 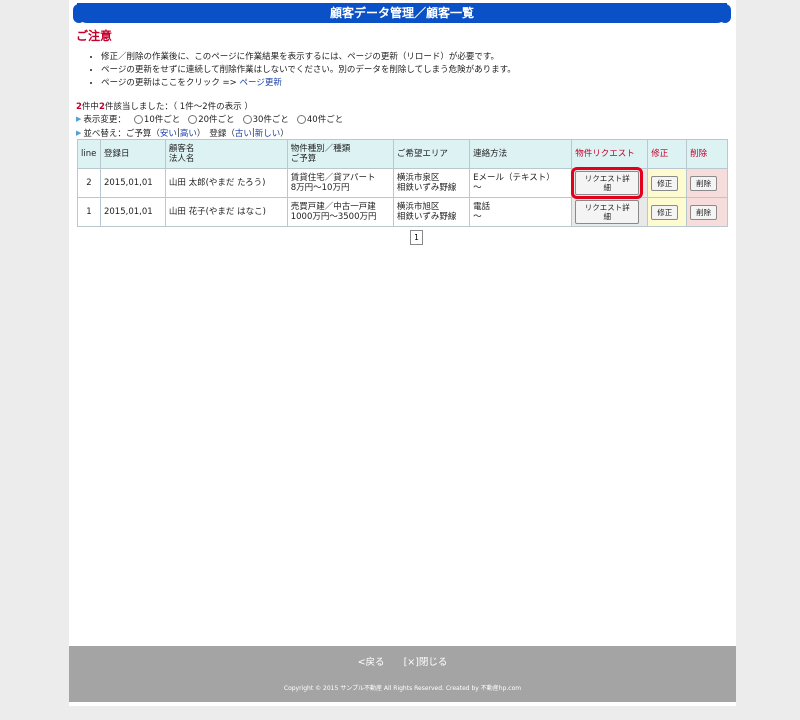 I want to click on cell-type: 売買戸建／中古一戸建 1000万円～3500万円, so click(x=340, y=212).